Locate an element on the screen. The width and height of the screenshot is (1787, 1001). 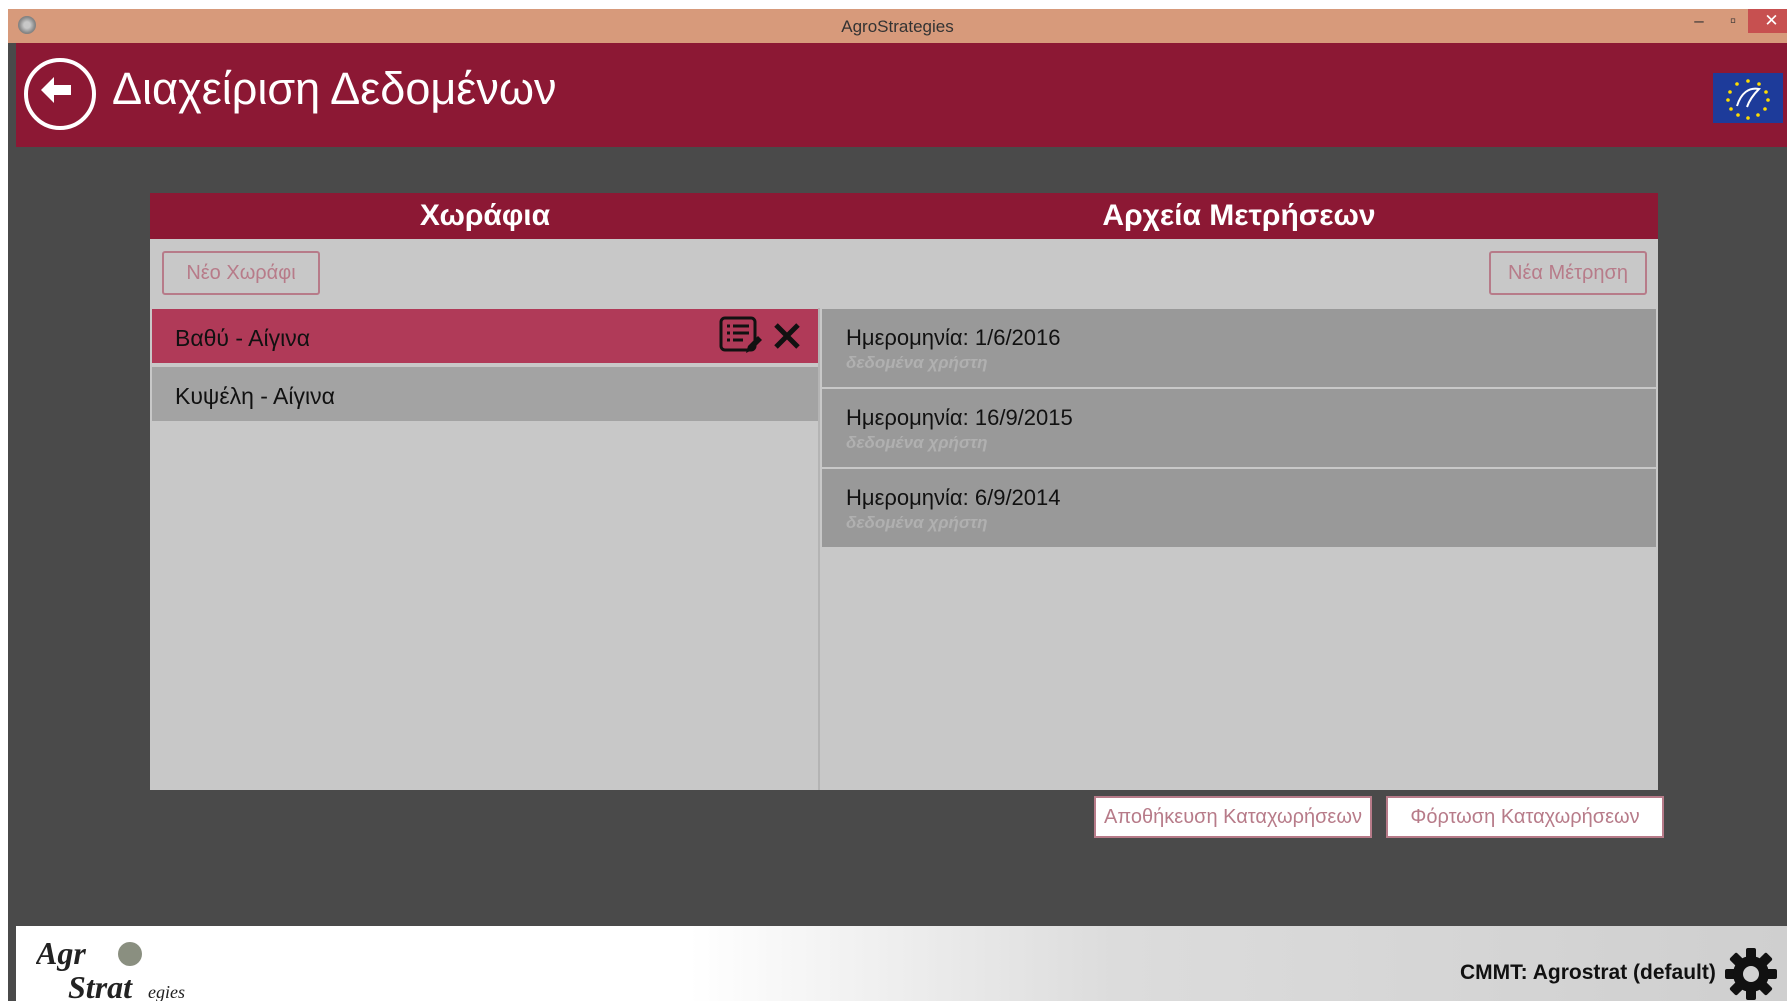
measurement-date: Ημερομηνία: 16/9/2015 is located at coordinates (959, 417).